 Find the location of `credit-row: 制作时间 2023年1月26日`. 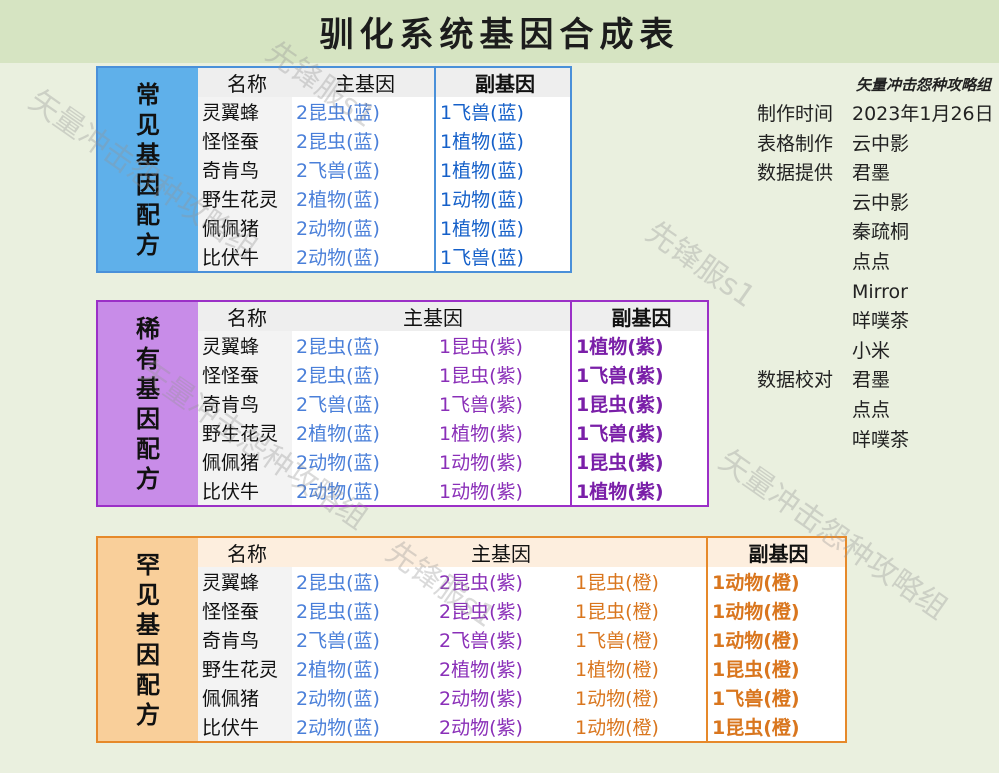

credit-row: 制作时间 2023年1月26日 is located at coordinates (877, 115).